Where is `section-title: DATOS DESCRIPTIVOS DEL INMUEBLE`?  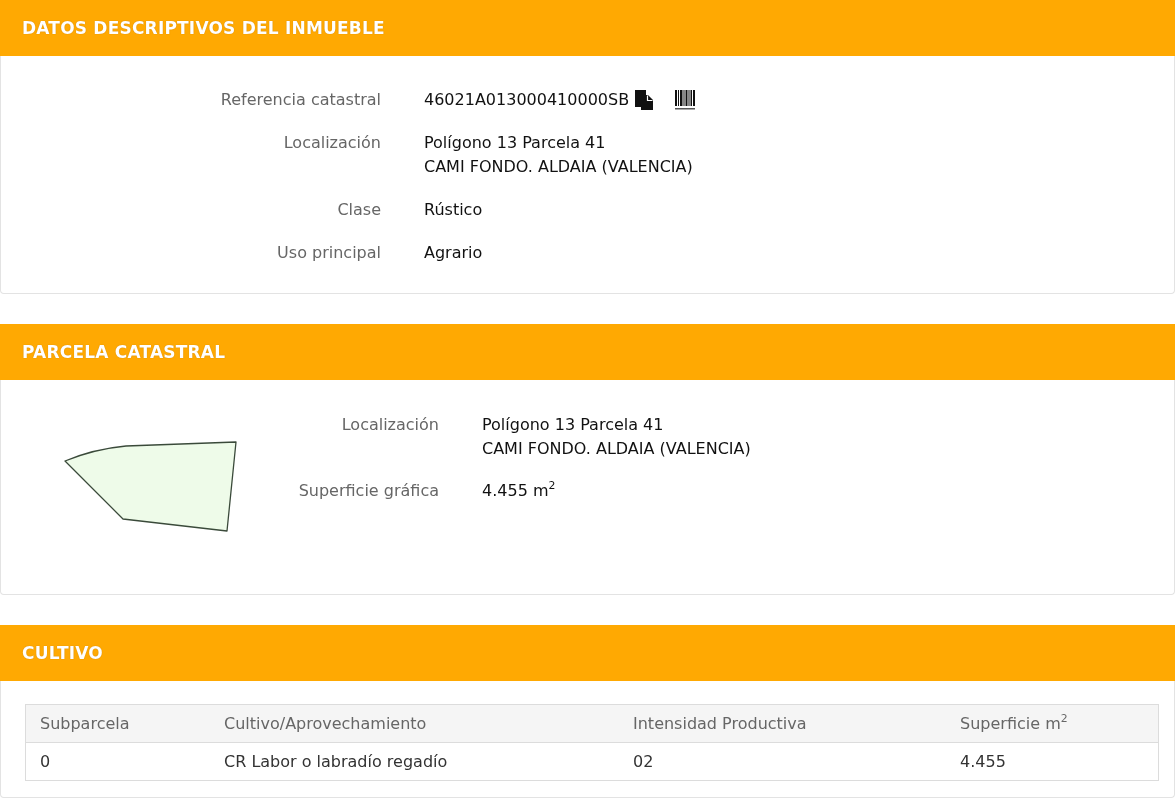
section-title: DATOS DESCRIPTIVOS DEL INMUEBLE is located at coordinates (203, 28).